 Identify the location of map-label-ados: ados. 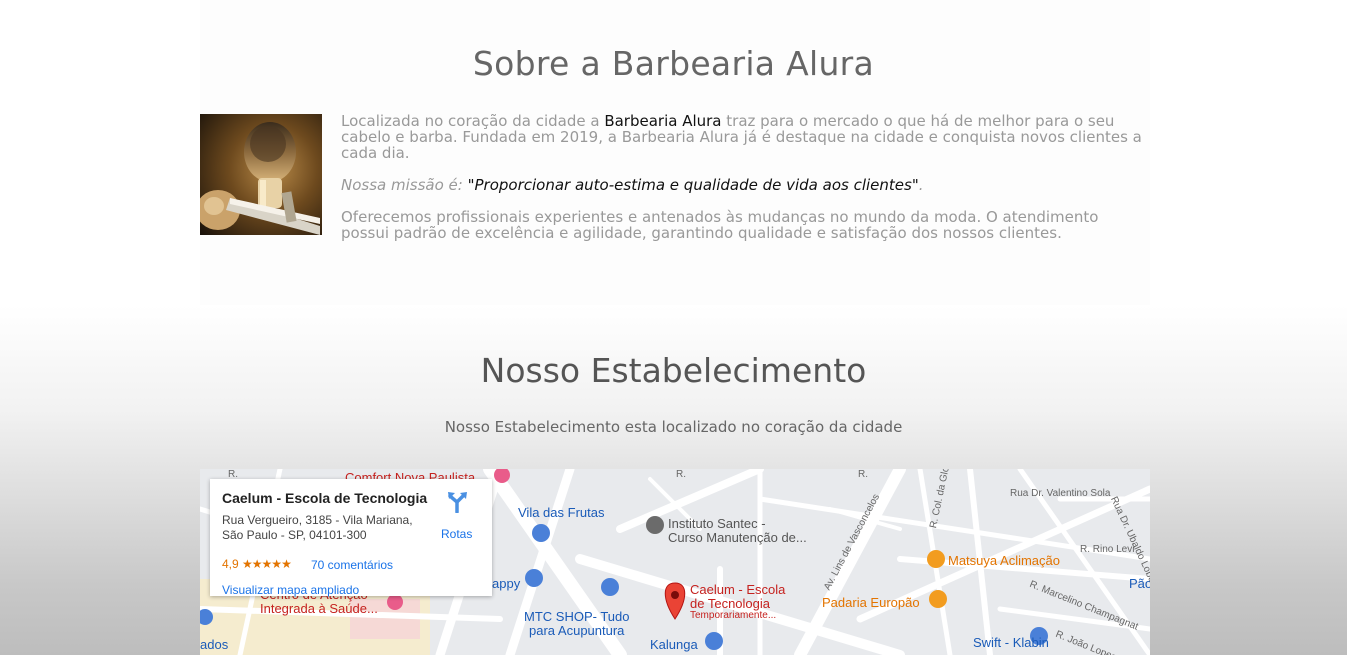
(214, 644).